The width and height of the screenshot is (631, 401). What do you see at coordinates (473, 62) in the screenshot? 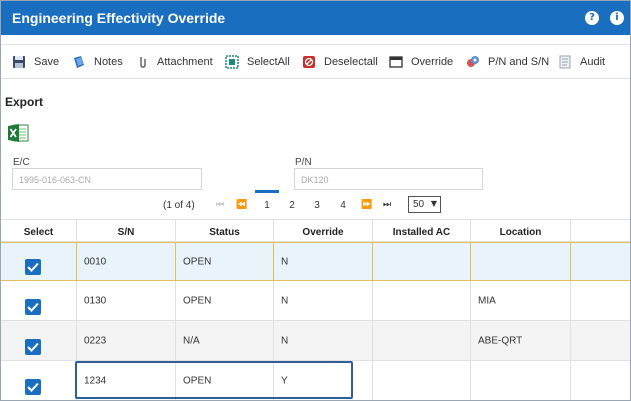
I see `parts-icon` at bounding box center [473, 62].